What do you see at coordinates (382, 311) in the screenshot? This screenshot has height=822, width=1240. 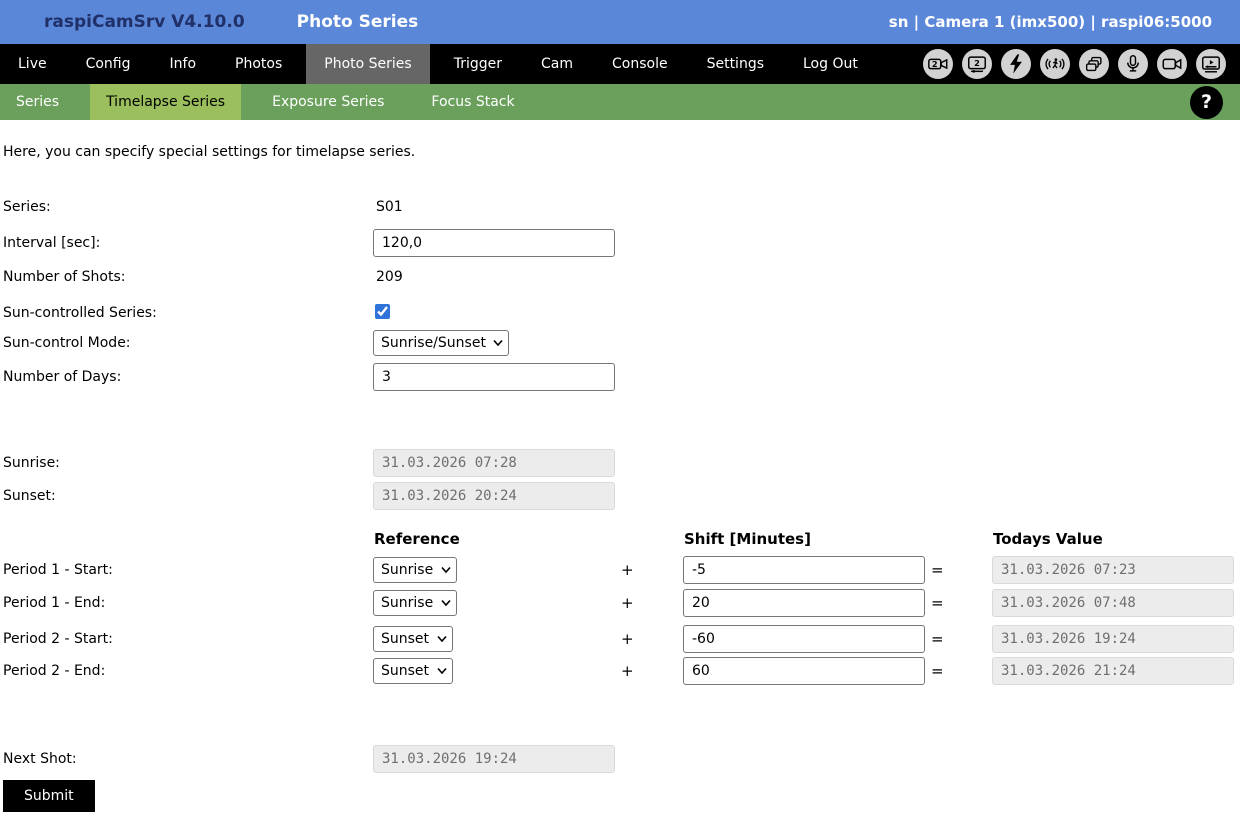 I see `sun-controlled-checkbox` at bounding box center [382, 311].